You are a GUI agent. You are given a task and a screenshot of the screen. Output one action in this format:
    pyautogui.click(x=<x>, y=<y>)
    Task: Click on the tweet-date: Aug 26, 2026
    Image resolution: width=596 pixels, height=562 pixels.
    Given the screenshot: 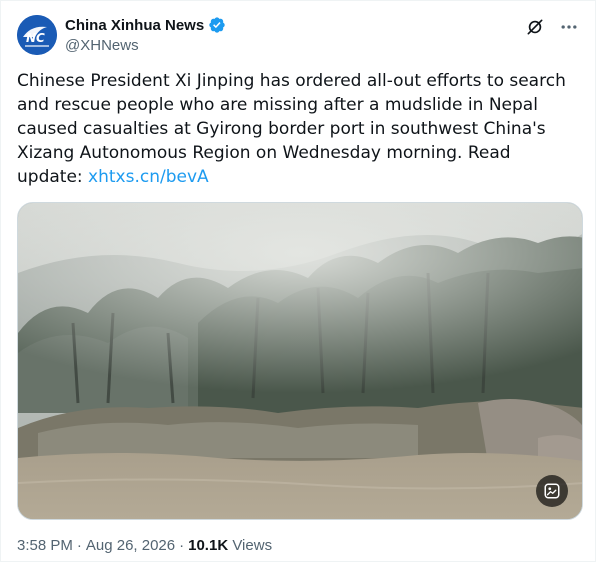 What is the action you would take?
    pyautogui.click(x=130, y=545)
    